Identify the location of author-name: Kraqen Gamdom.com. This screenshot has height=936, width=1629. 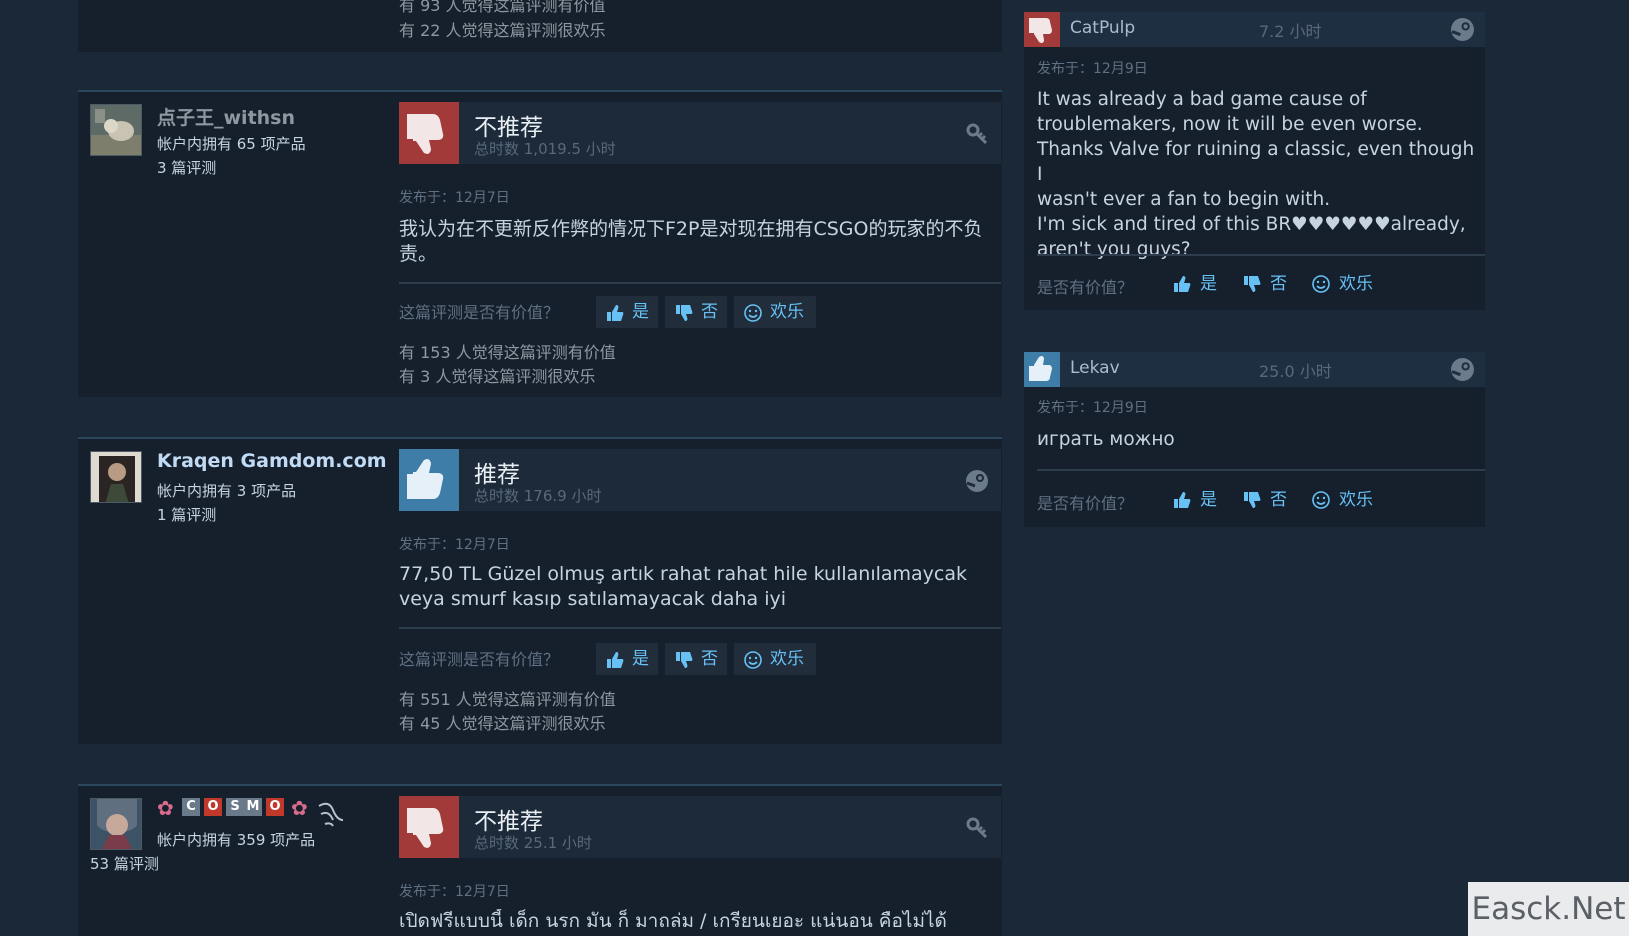
(272, 461).